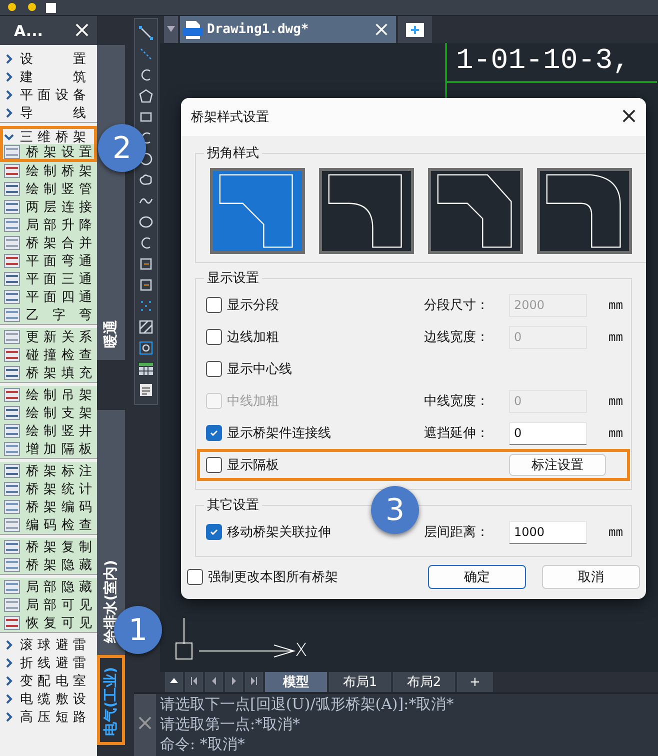 This screenshot has width=658, height=756. I want to click on dialog-button: 取消, so click(591, 577).